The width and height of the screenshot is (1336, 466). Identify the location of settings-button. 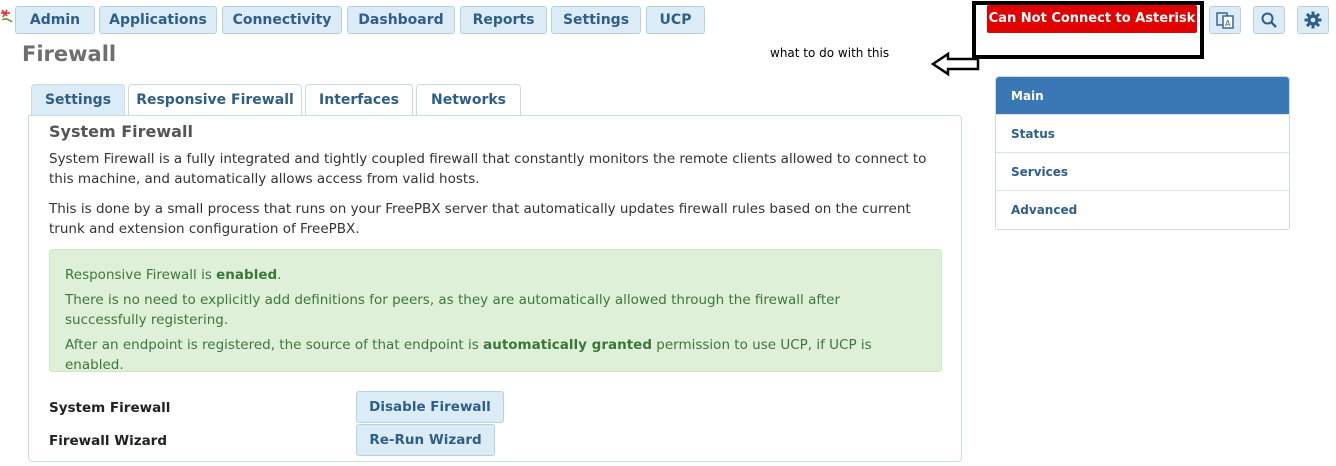
(1313, 20).